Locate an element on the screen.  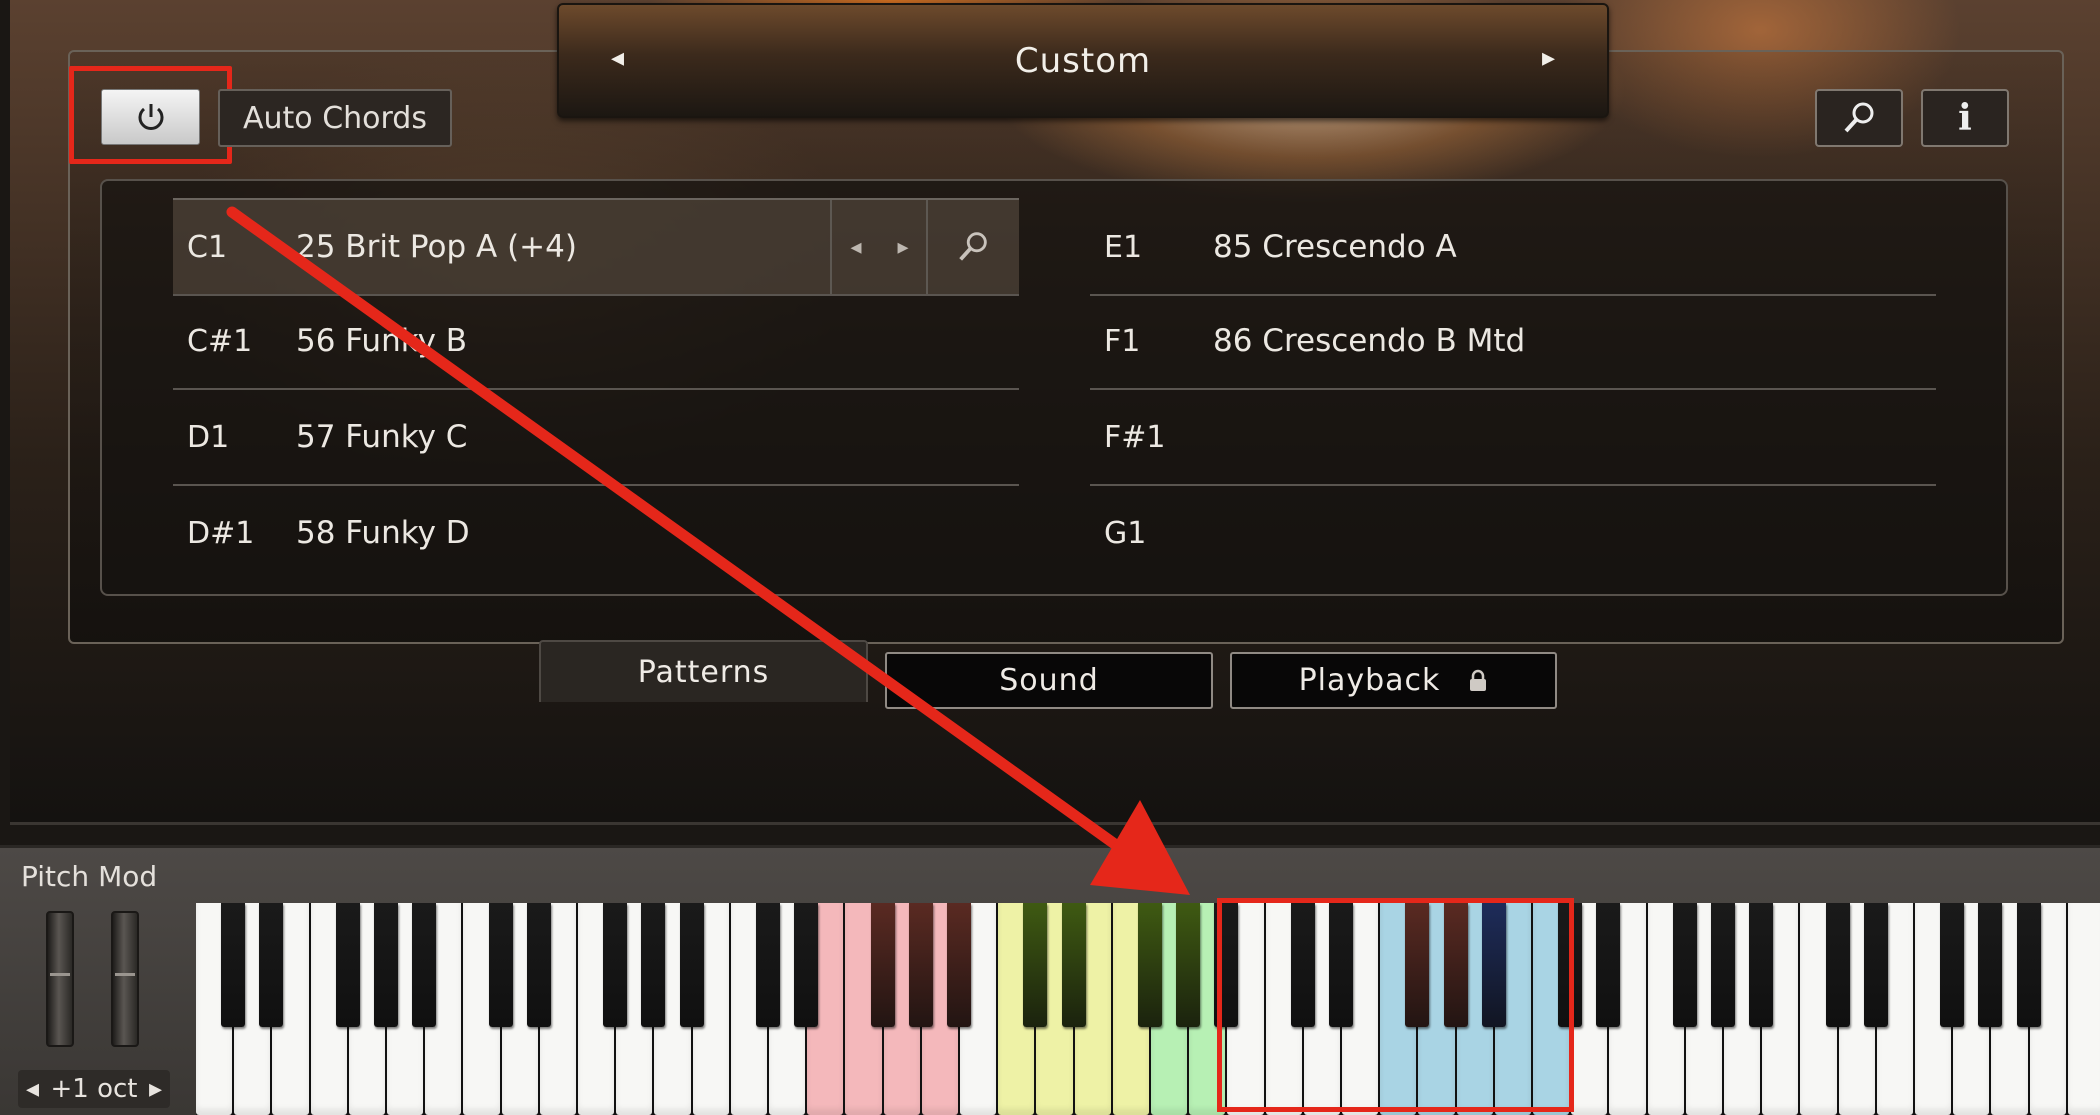
preset-name: Custom is located at coordinates (1083, 60).